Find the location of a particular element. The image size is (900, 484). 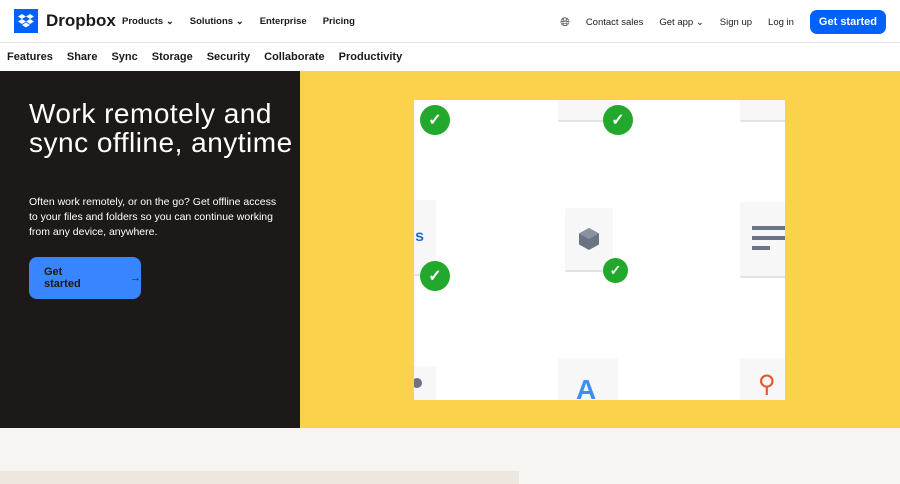

globe-icon: 🌐︎ is located at coordinates (565, 22).